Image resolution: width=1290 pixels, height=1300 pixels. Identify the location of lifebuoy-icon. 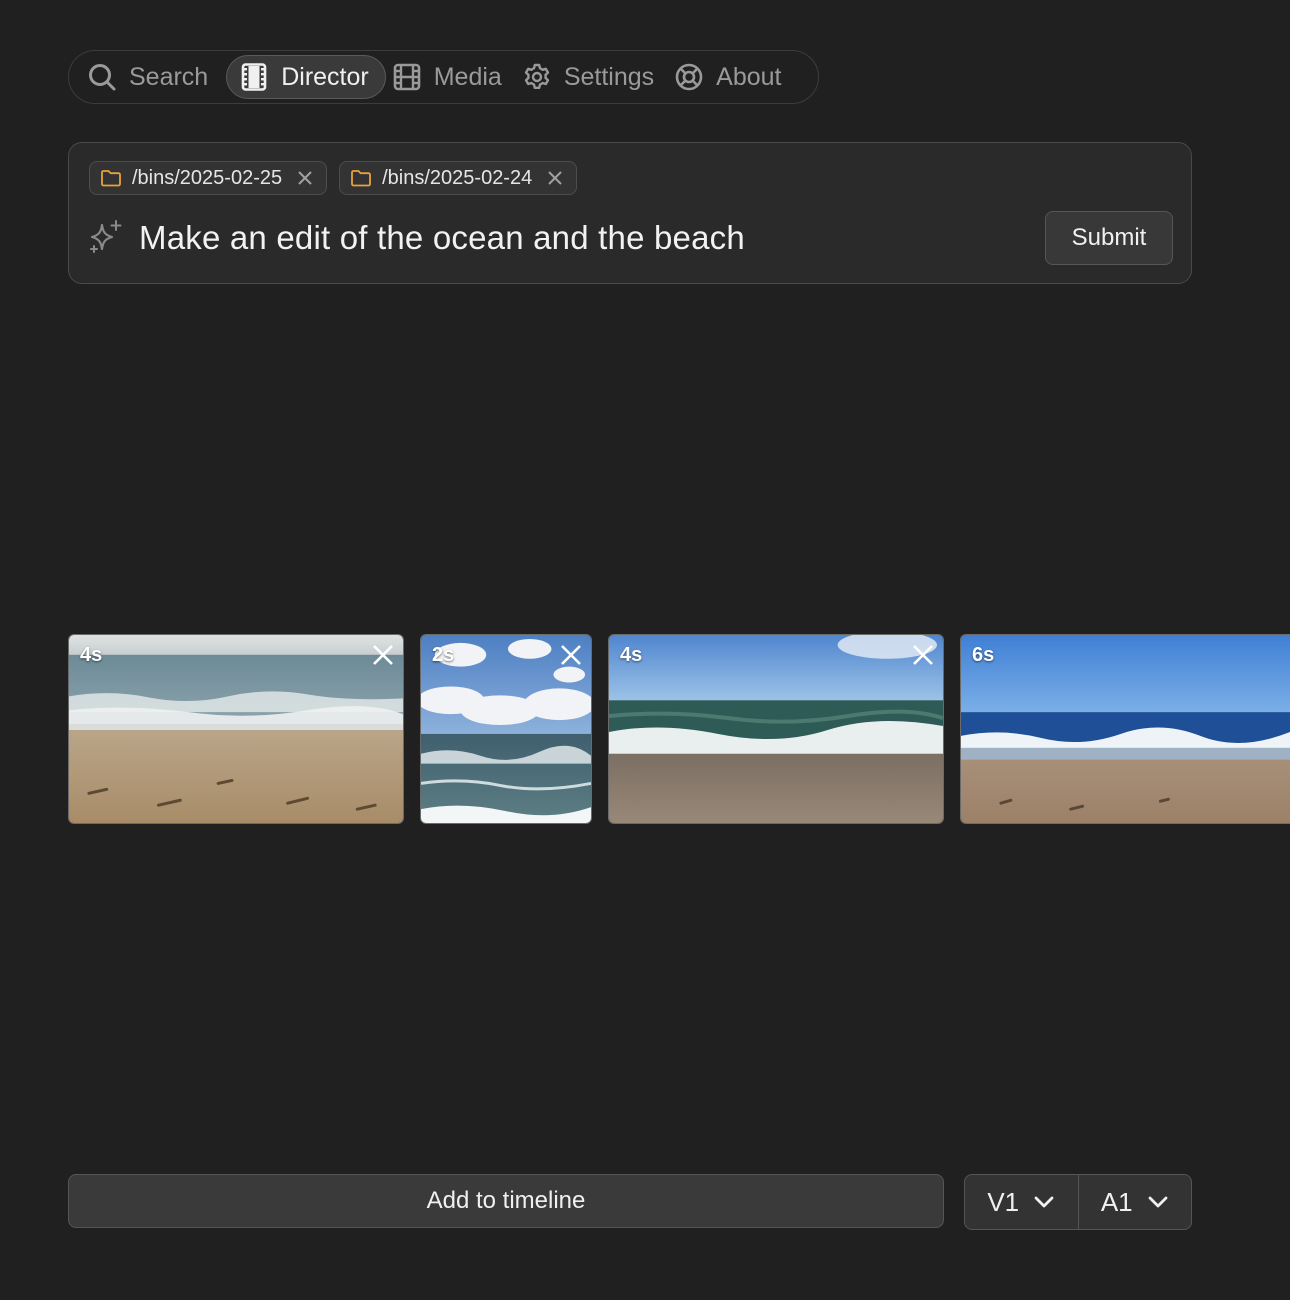
(689, 77).